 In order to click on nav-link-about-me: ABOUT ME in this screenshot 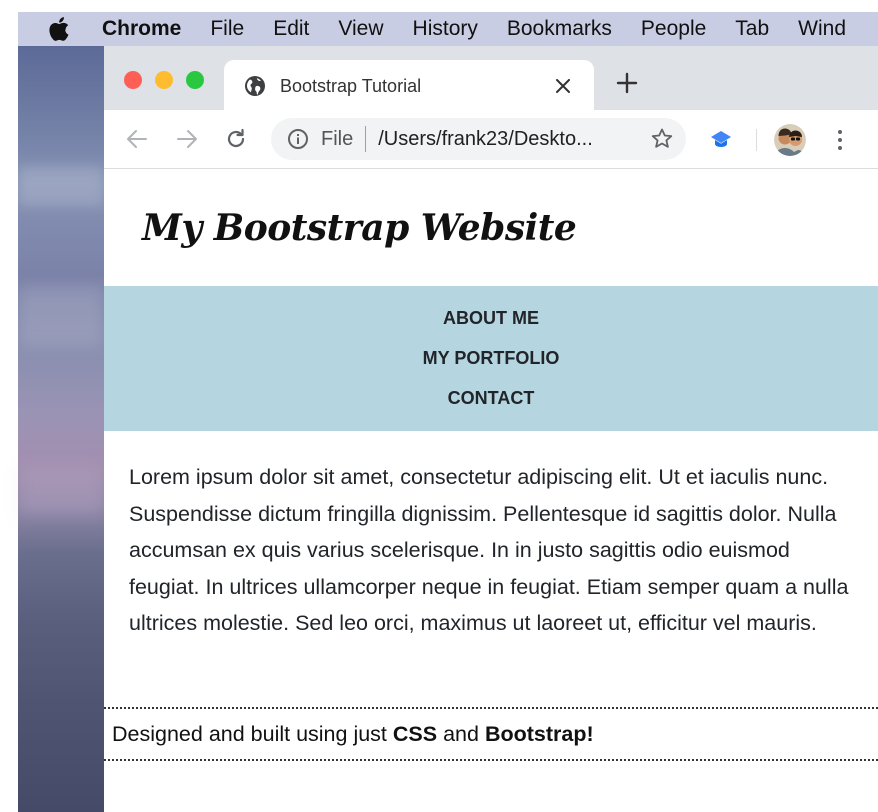, I will do `click(491, 318)`.